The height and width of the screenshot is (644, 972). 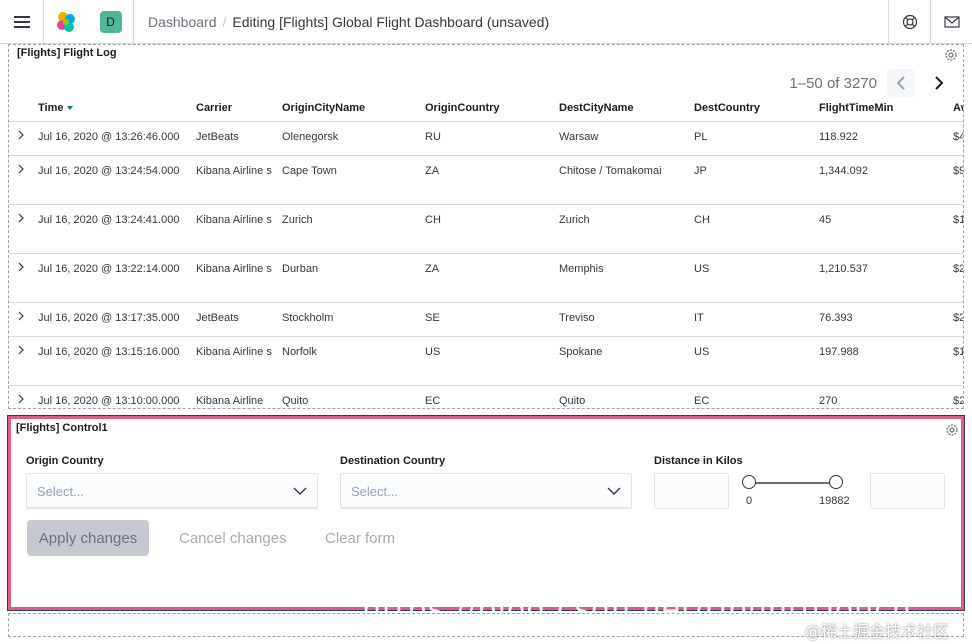 What do you see at coordinates (581, 352) in the screenshot?
I see `cell-dest-city: Spokane` at bounding box center [581, 352].